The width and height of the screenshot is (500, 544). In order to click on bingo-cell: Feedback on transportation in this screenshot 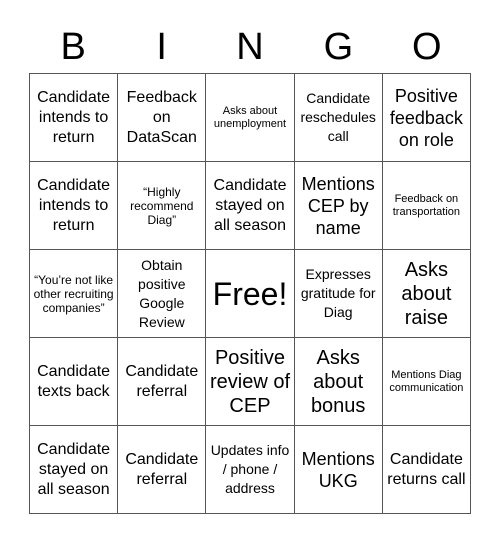, I will do `click(426, 206)`.